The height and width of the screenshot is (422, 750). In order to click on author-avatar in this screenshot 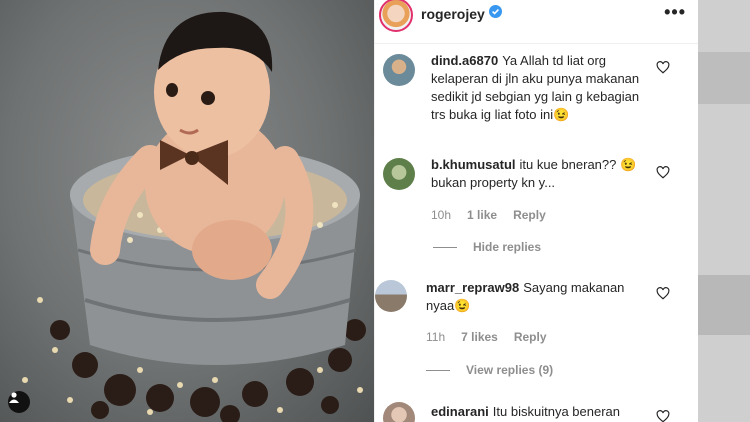, I will do `click(396, 16)`.